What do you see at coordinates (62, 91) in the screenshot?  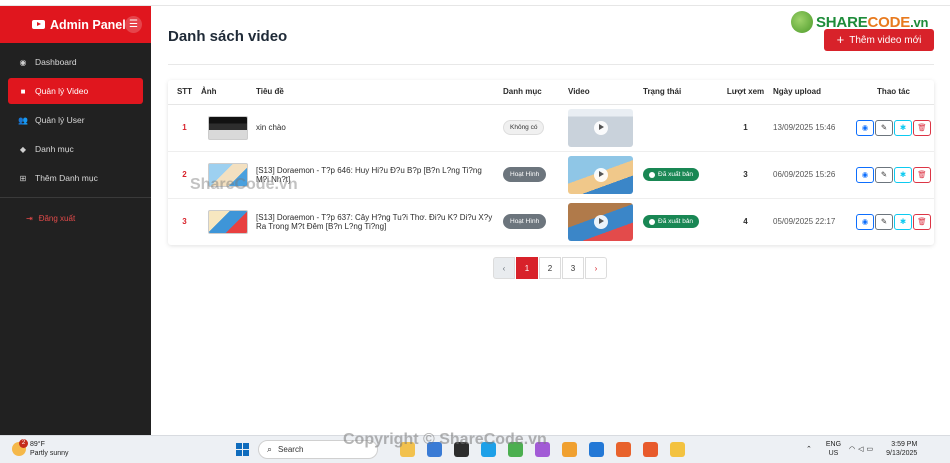 I see `sidebar-item-label: Quản lý Video` at bounding box center [62, 91].